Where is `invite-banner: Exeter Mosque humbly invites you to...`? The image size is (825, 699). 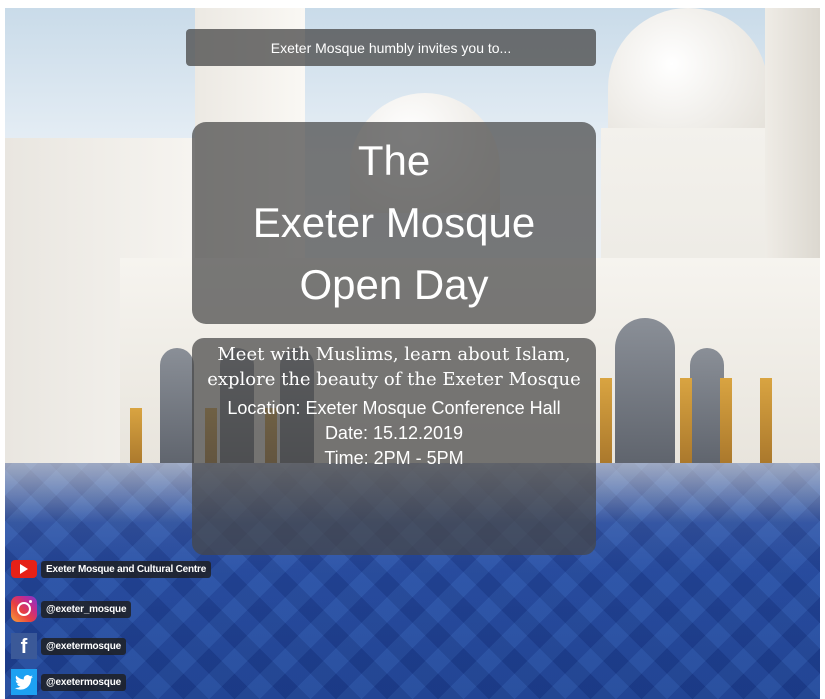 invite-banner: Exeter Mosque humbly invites you to... is located at coordinates (391, 47).